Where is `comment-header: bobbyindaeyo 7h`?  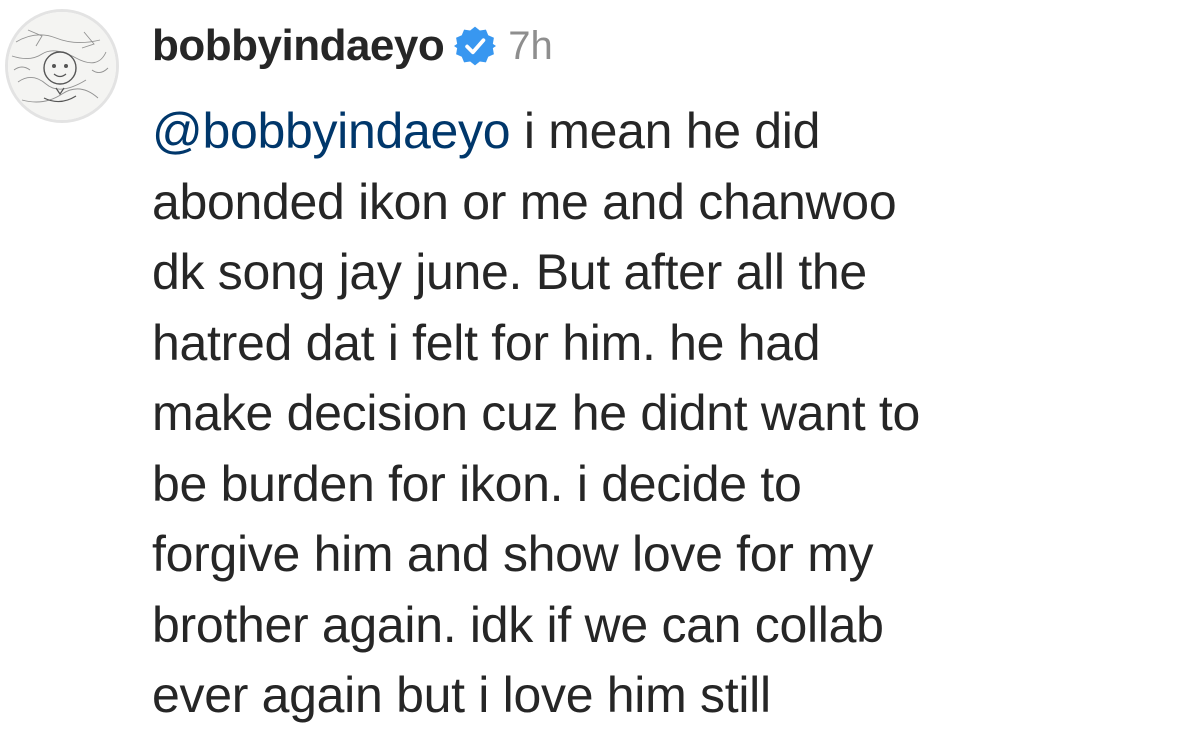
comment-header: bobbyindaeyo 7h is located at coordinates (352, 46).